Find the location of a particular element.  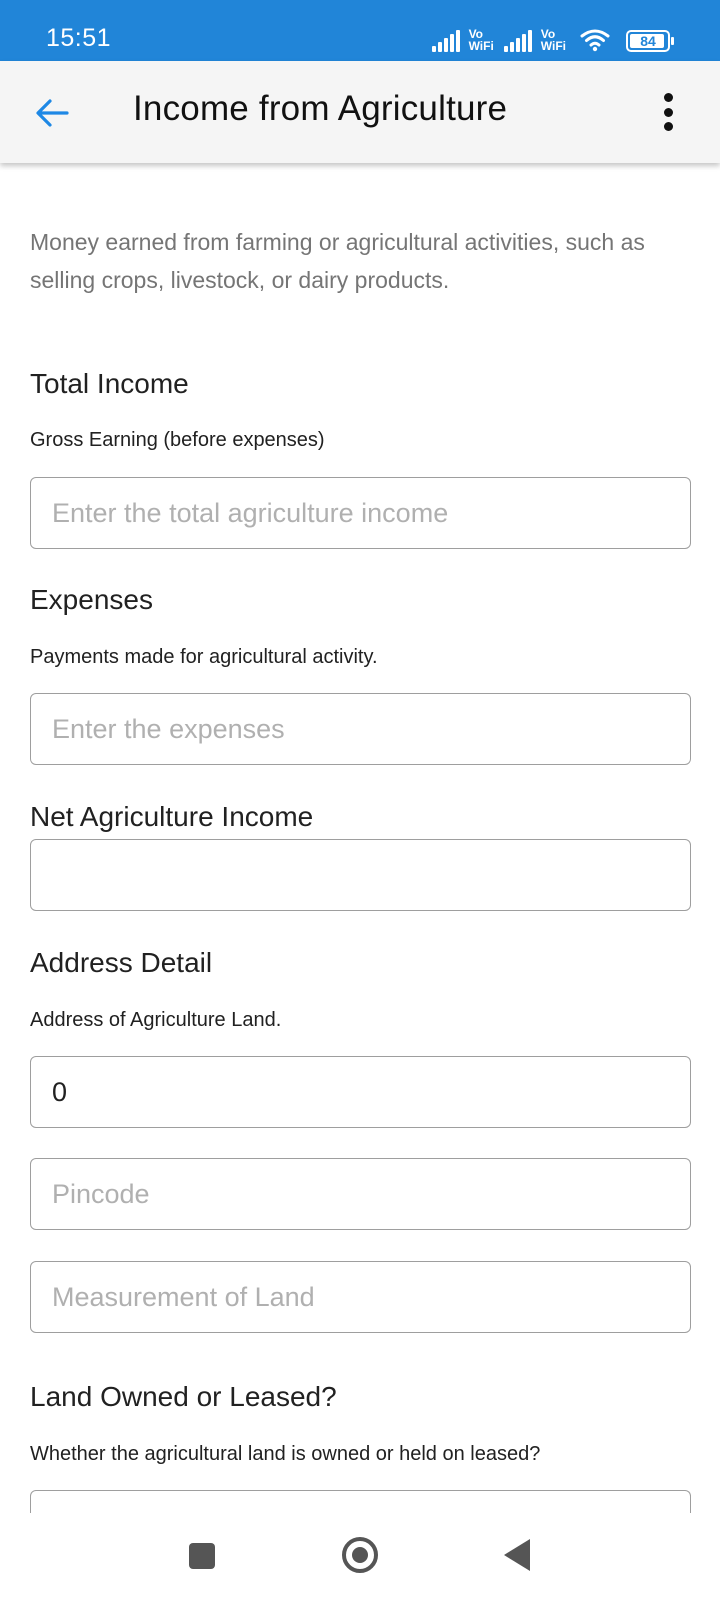

total-income-subtitle: Gross Earning (before expenses) is located at coordinates (177, 440).